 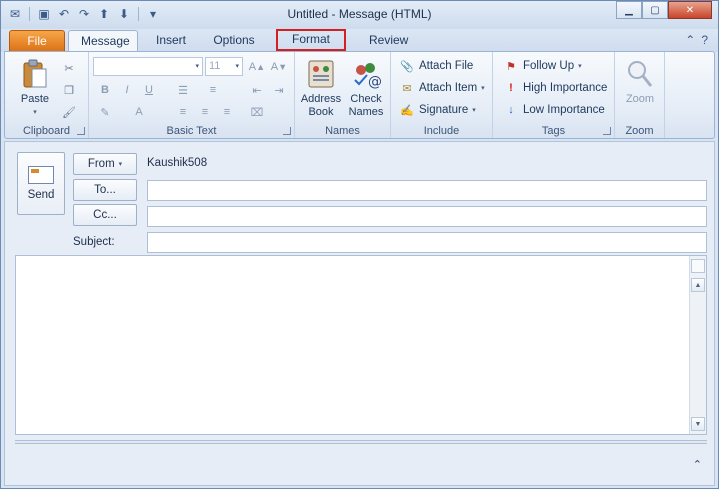 What do you see at coordinates (183, 112) in the screenshot?
I see `align-left-icon: ≡` at bounding box center [183, 112].